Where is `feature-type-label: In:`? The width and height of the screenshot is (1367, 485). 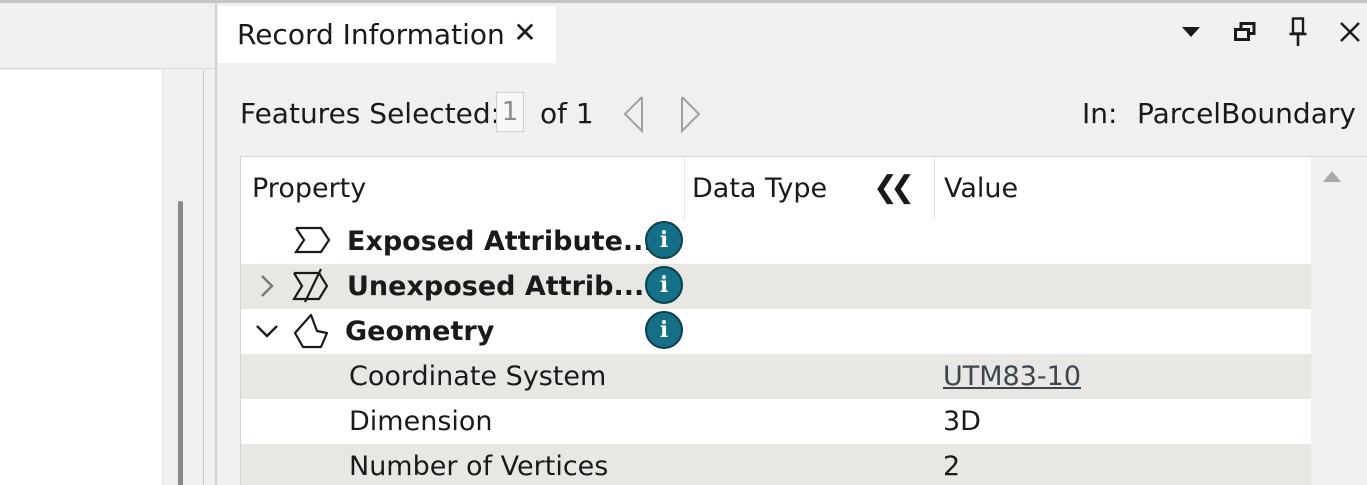 feature-type-label: In: is located at coordinates (1100, 113).